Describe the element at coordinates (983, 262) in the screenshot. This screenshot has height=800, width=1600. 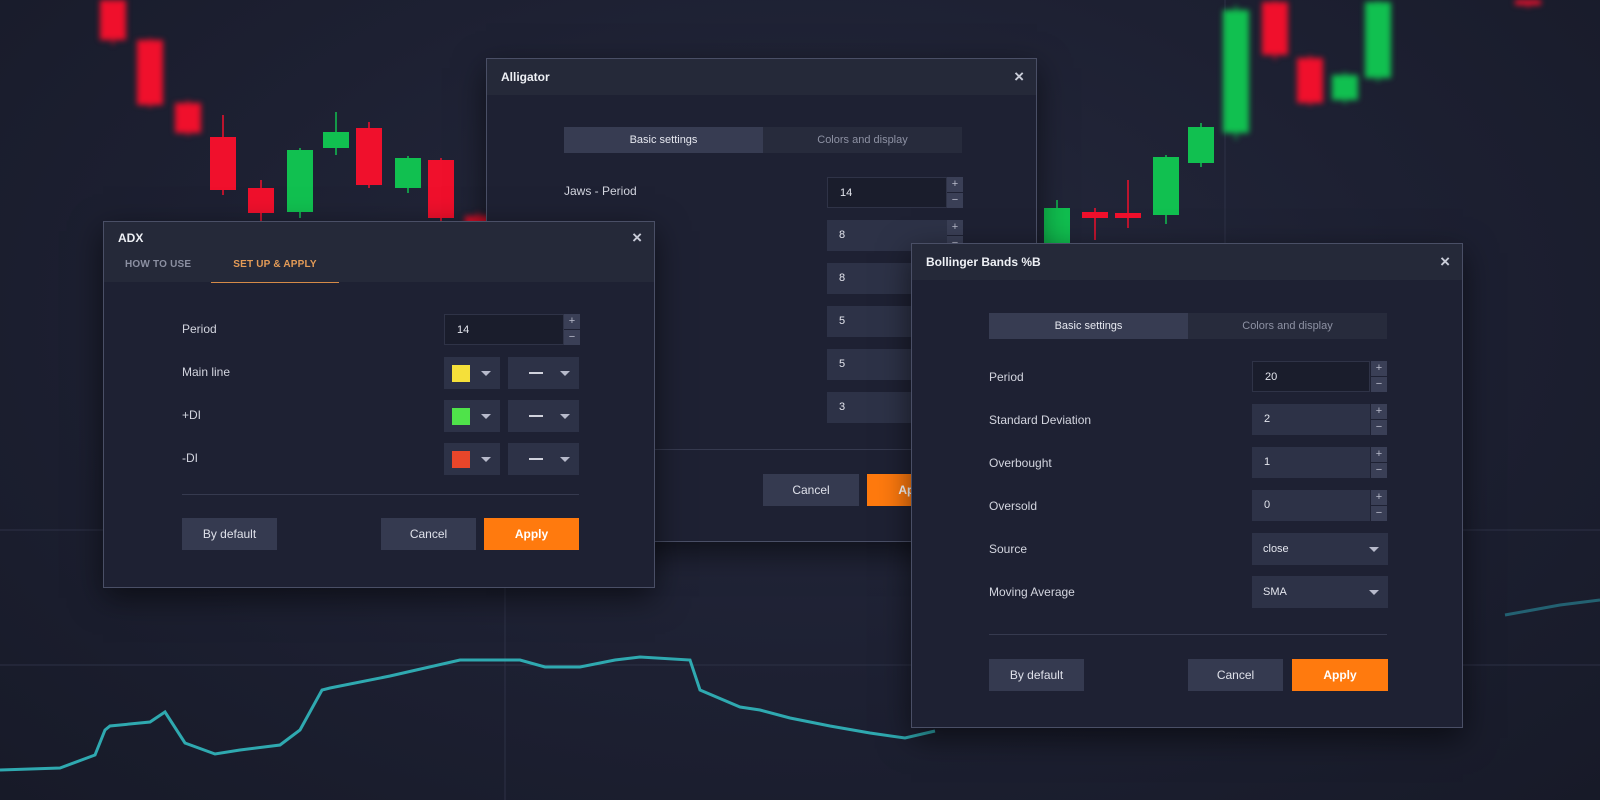
I see `bollinger-title: Bollinger Bands %B` at that location.